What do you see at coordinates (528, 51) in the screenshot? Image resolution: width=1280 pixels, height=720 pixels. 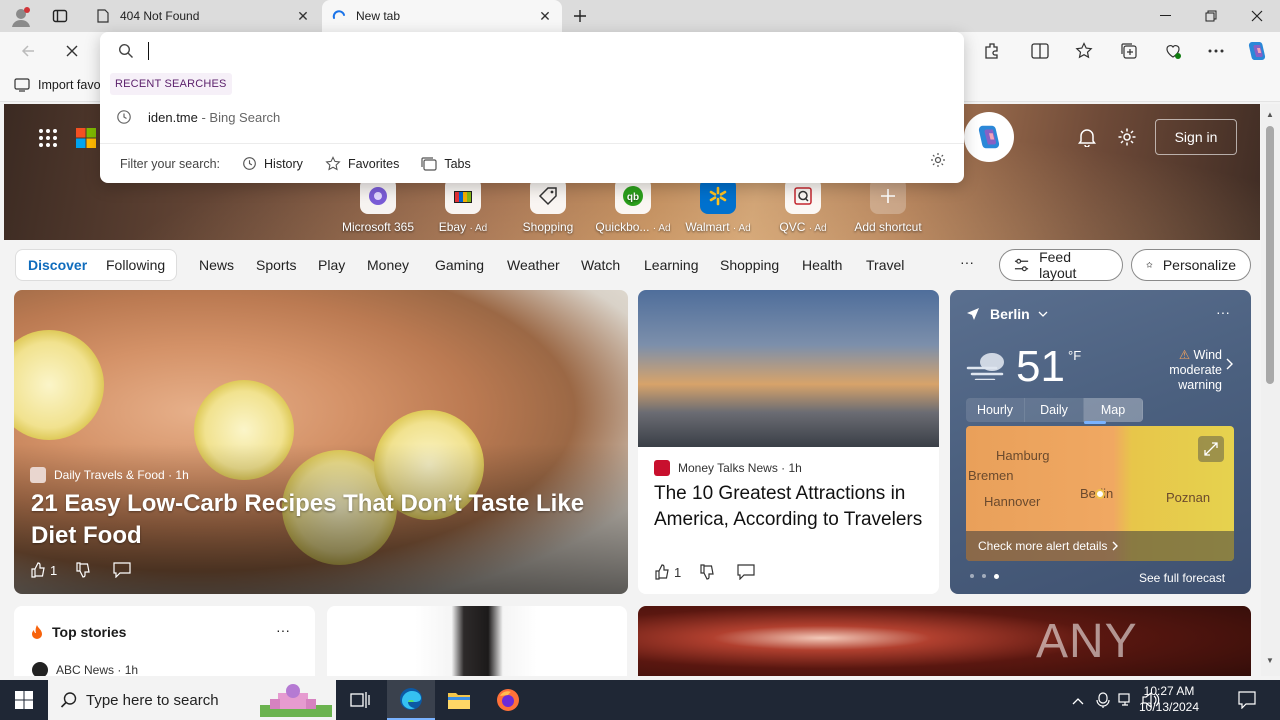 I see `address-bar-input` at bounding box center [528, 51].